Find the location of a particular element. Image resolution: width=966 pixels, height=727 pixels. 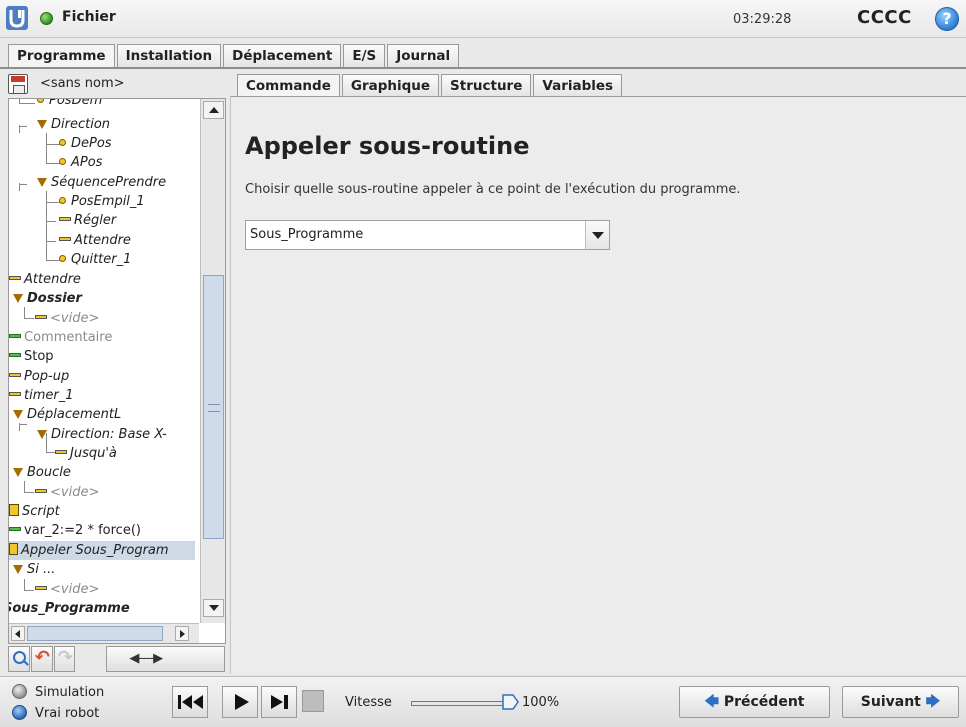

tree-node: Régler is located at coordinates (87, 220).